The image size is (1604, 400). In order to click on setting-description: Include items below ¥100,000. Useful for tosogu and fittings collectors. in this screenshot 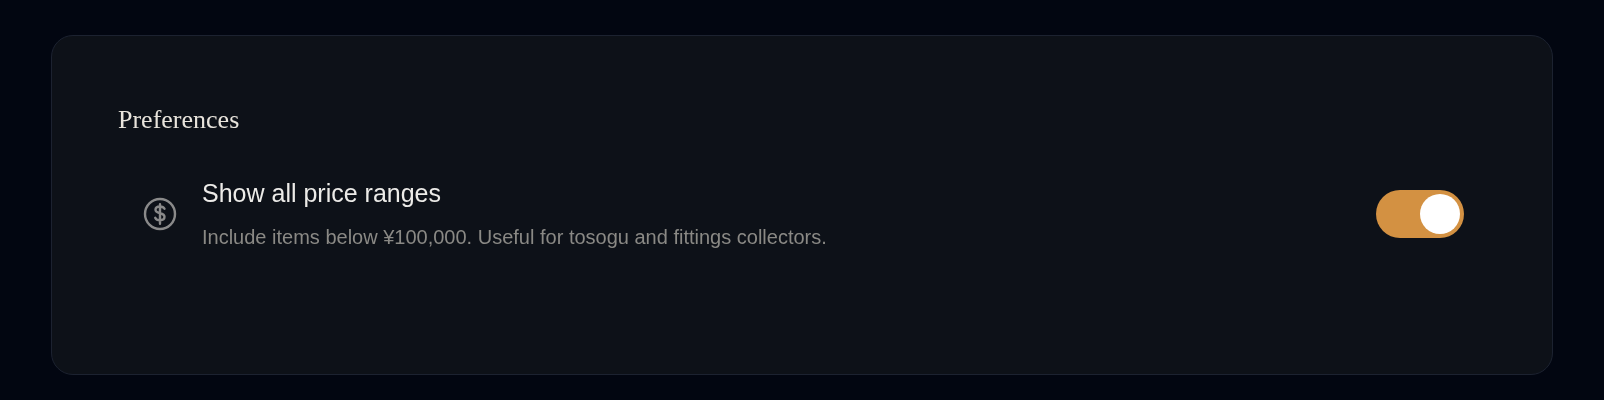, I will do `click(515, 237)`.